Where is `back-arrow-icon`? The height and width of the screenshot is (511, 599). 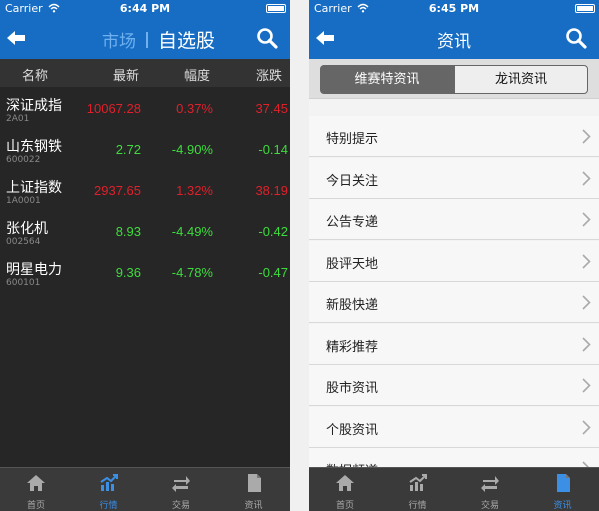
back-arrow-icon is located at coordinates (16, 38).